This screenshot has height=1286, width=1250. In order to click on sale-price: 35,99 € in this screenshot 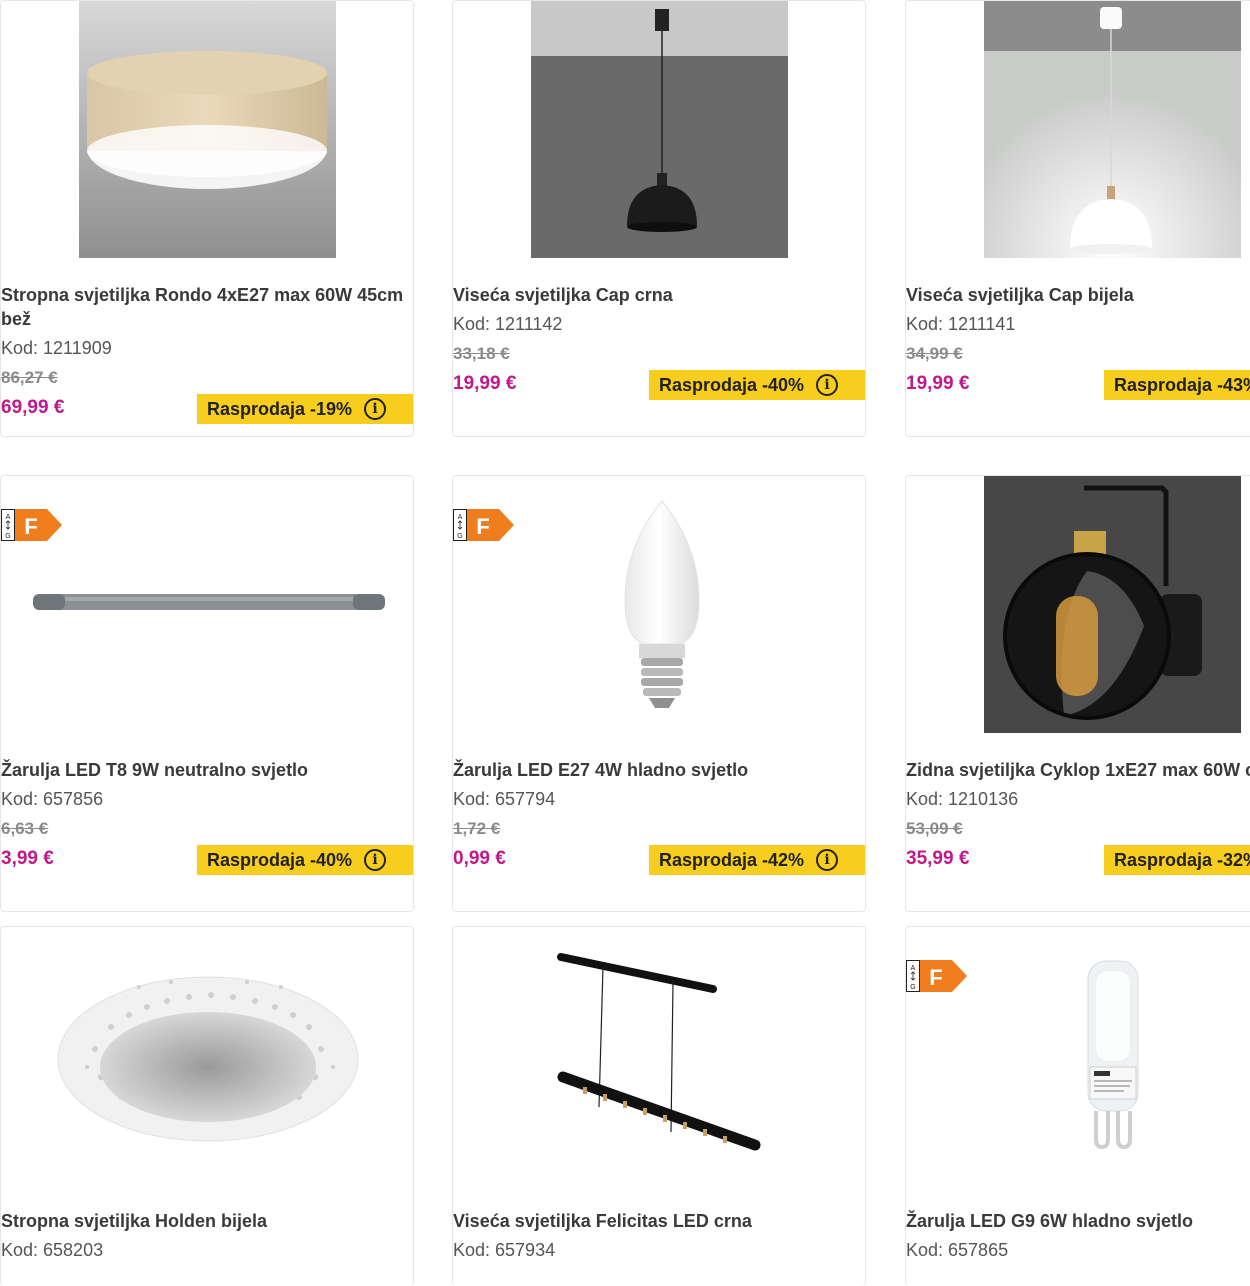, I will do `click(938, 858)`.